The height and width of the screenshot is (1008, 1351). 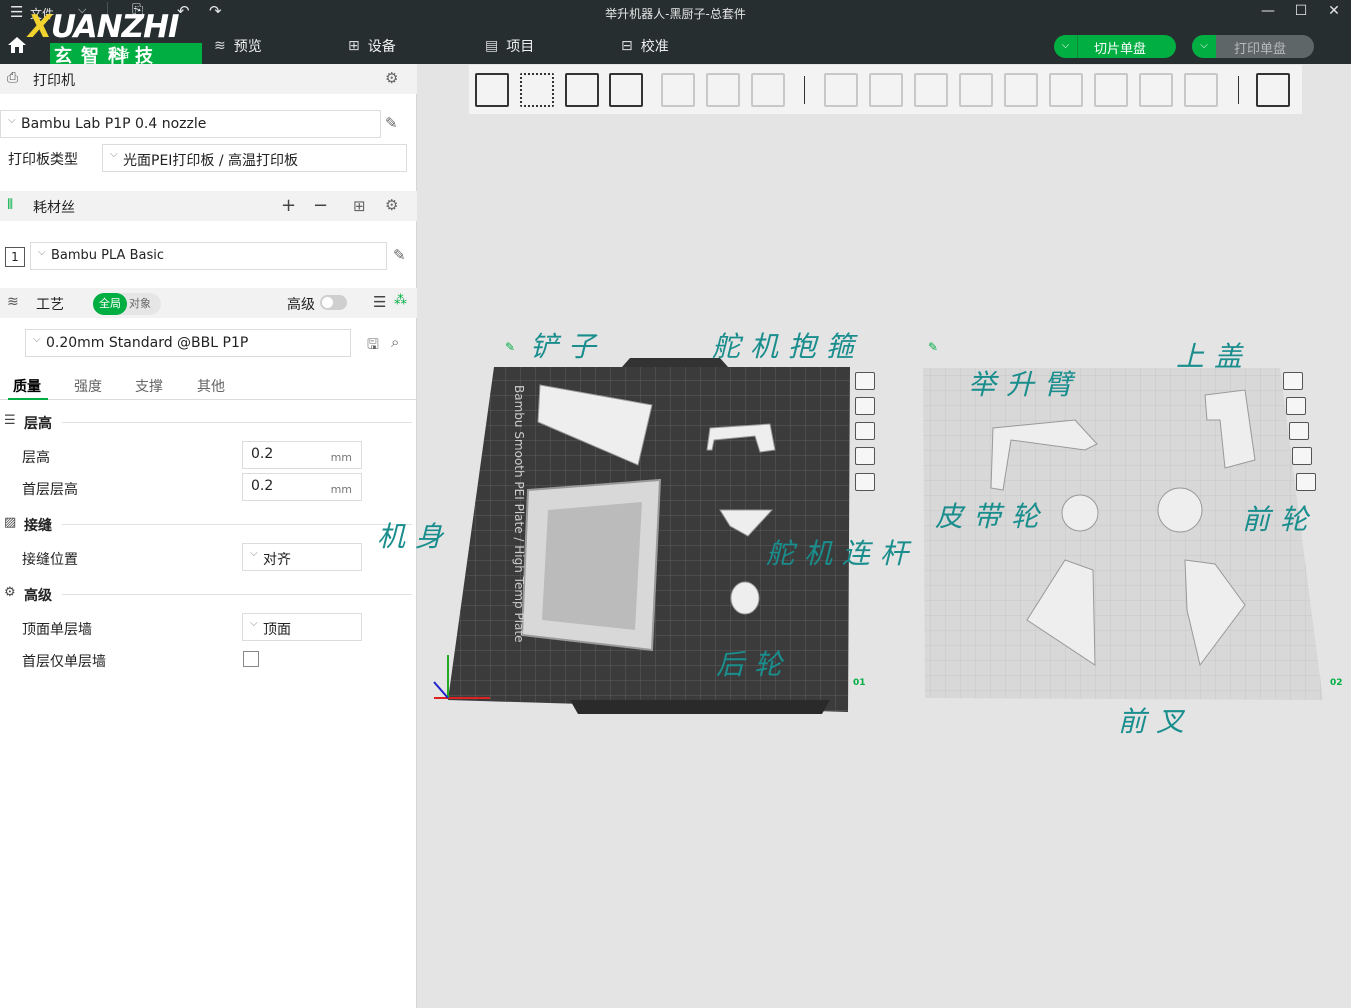 What do you see at coordinates (302, 557) in the screenshot?
I see `seam-position-select: ⌵ 对齐` at bounding box center [302, 557].